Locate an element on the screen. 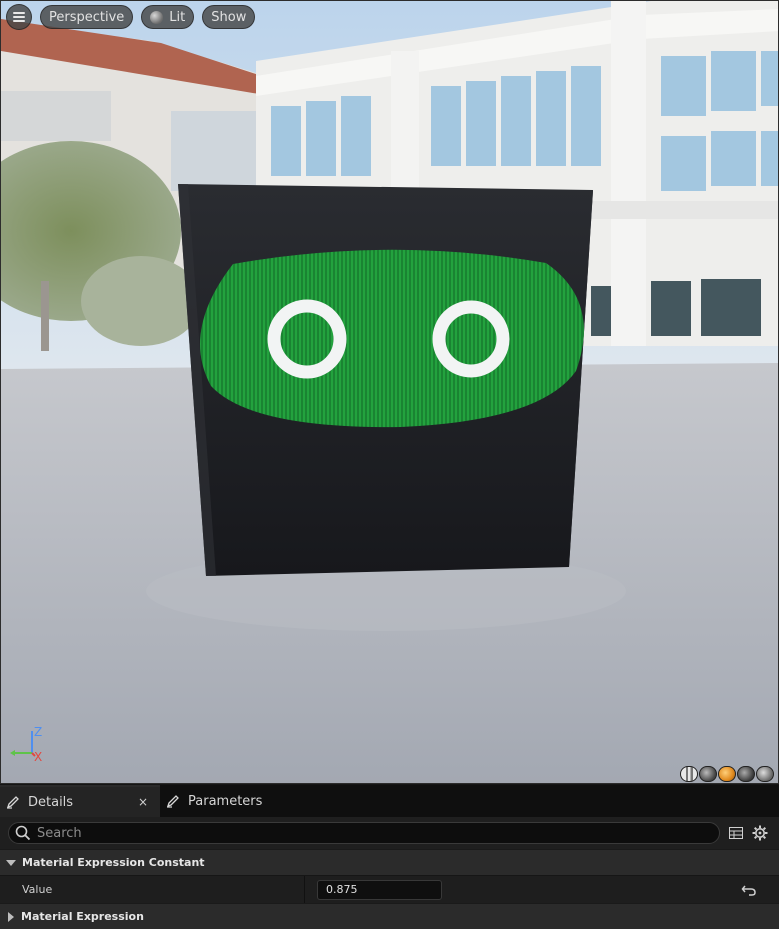  show-button: Show is located at coordinates (229, 17).